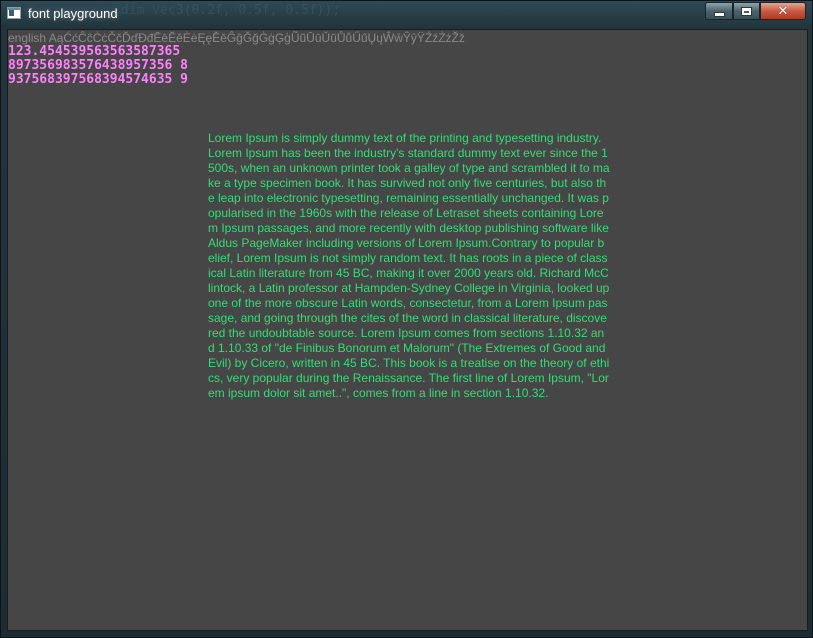 This screenshot has height=638, width=813. What do you see at coordinates (73, 13) in the screenshot?
I see `window-title: font playground` at bounding box center [73, 13].